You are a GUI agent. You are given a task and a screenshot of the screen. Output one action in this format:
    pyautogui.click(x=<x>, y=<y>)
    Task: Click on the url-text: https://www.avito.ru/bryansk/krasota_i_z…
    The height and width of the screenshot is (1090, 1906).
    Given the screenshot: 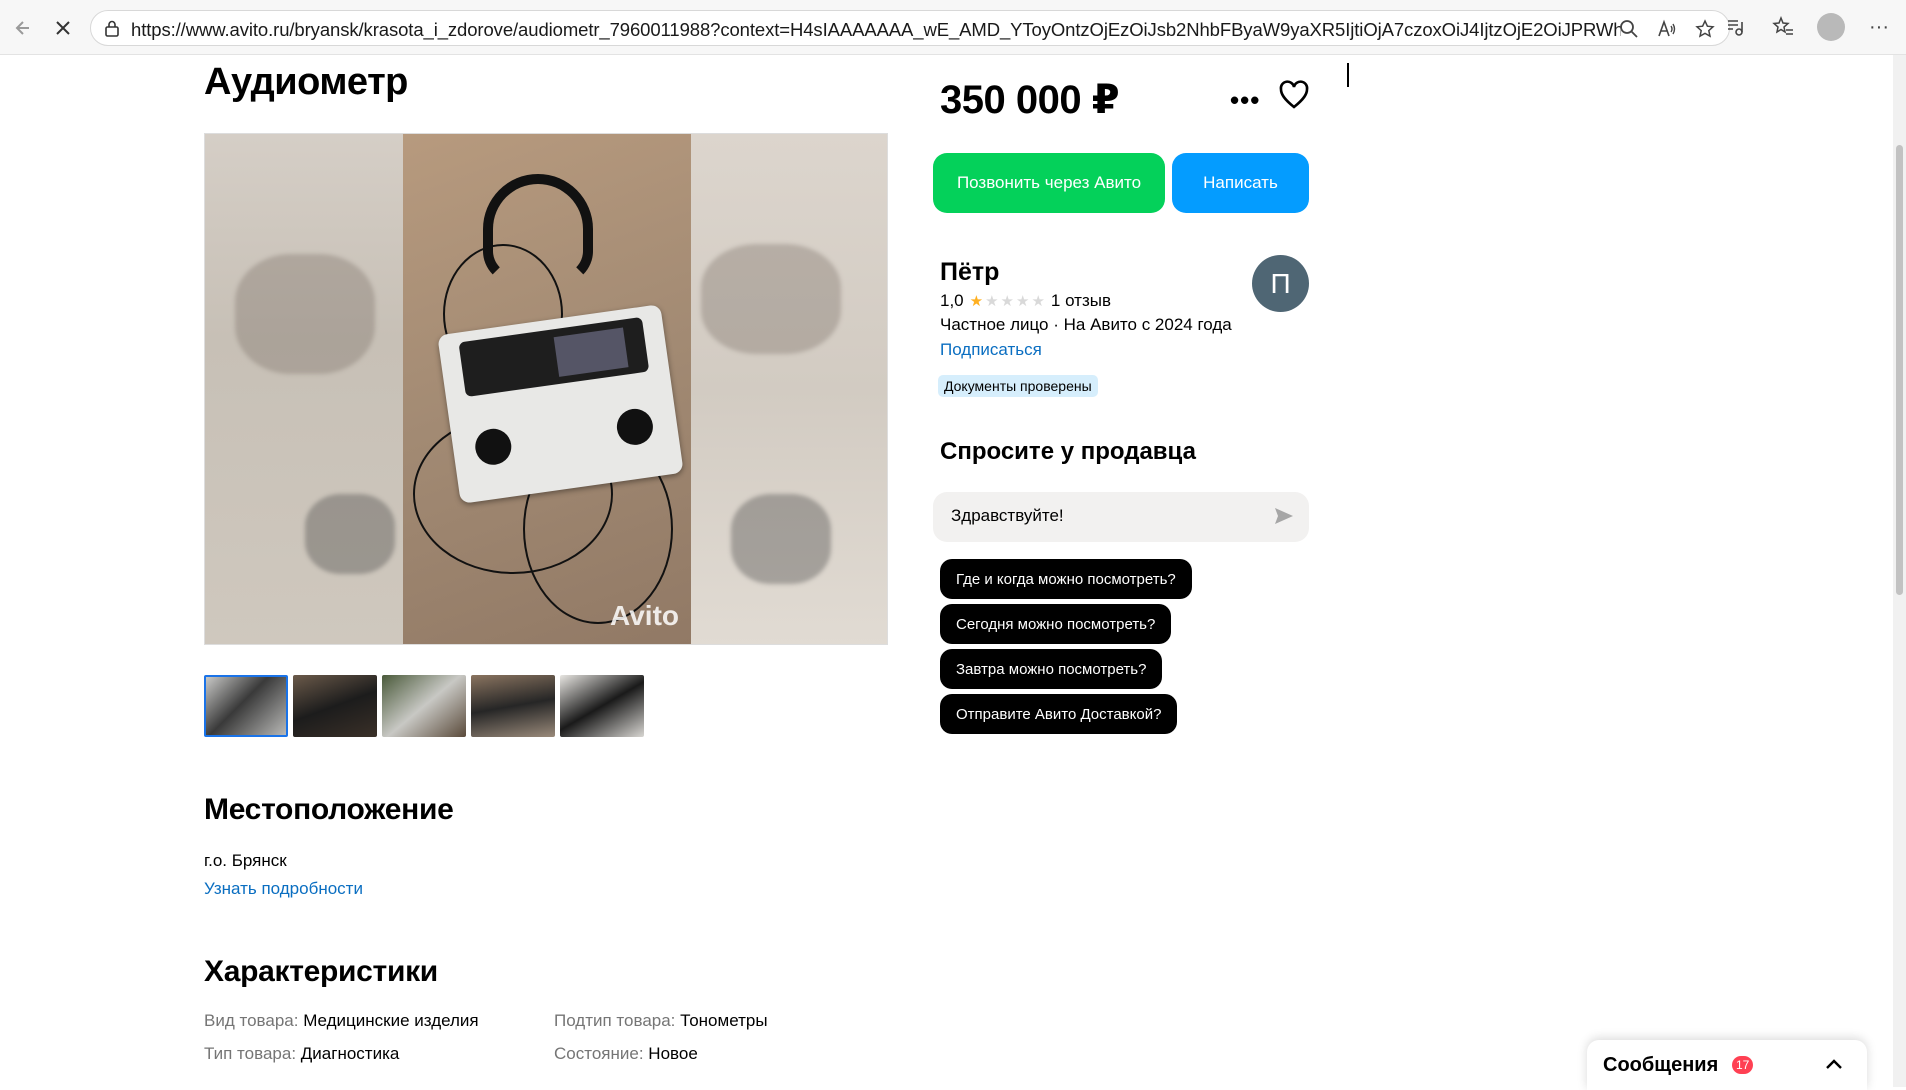 What is the action you would take?
    pyautogui.click(x=876, y=30)
    